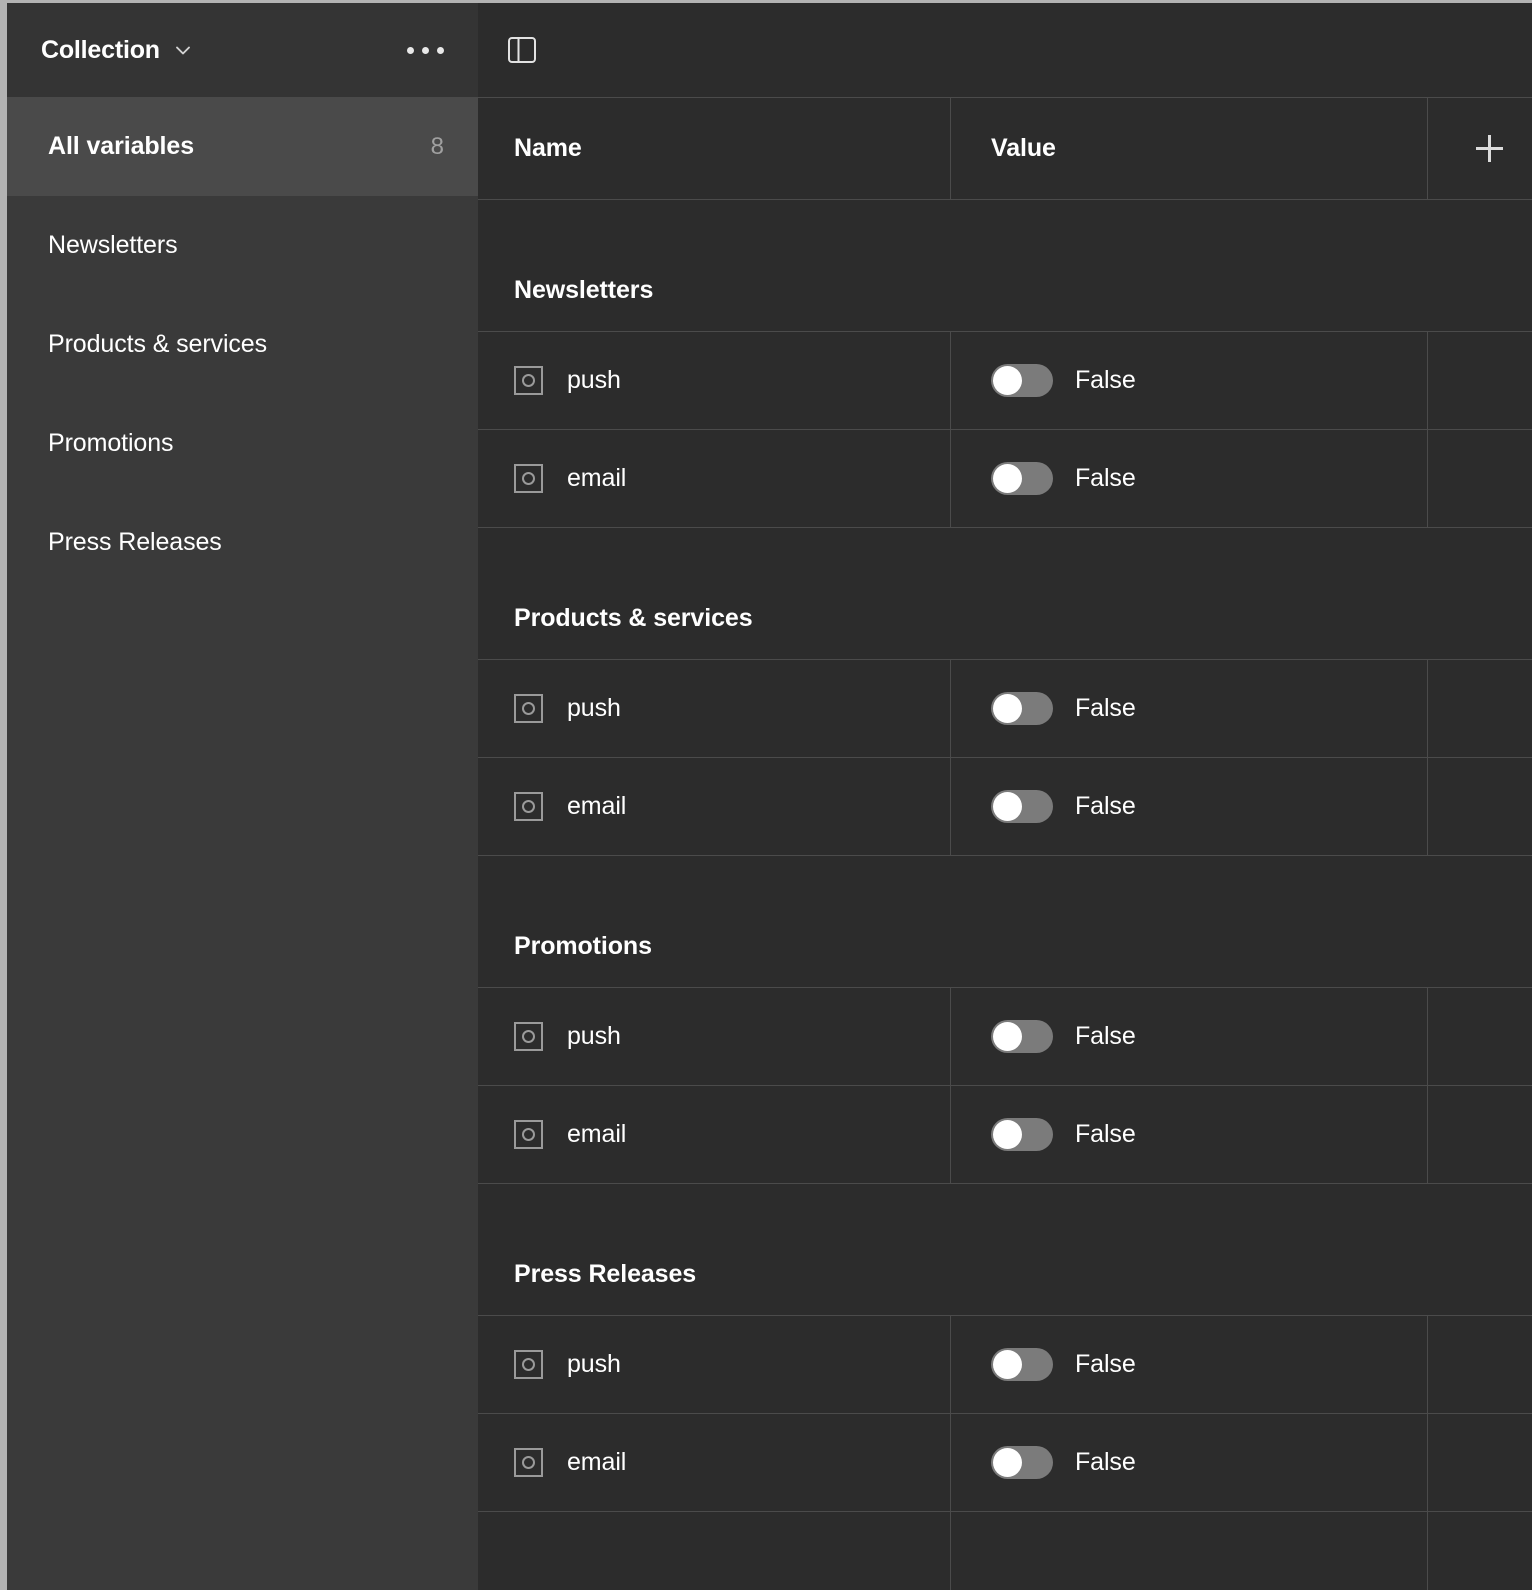  I want to click on collection-selector: Collection, so click(221, 50).